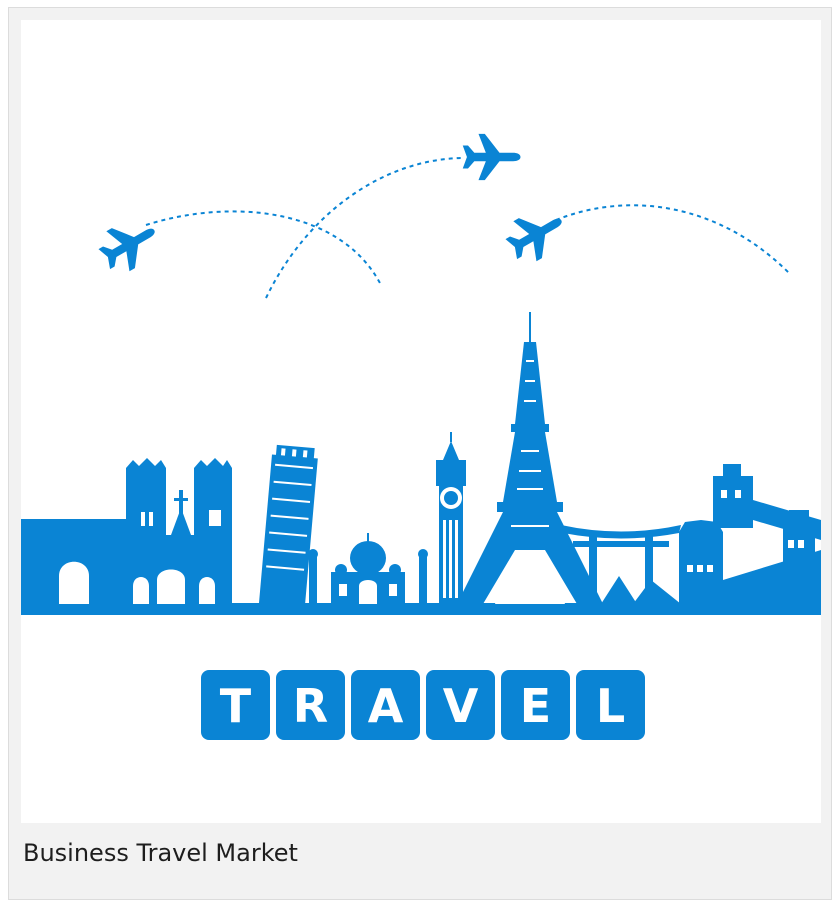  What do you see at coordinates (610, 706) in the screenshot?
I see `letter-l: L` at bounding box center [610, 706].